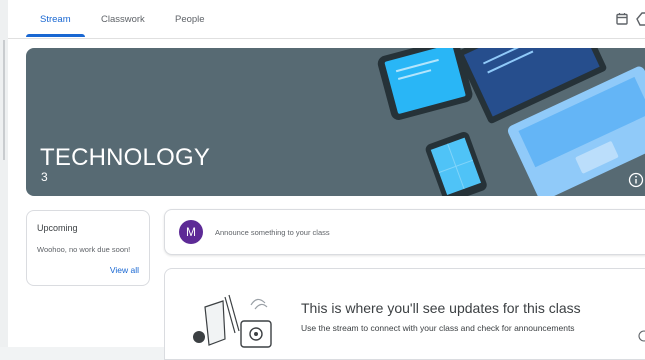 This screenshot has height=360, width=645. I want to click on announce-input: Announce something to your class, so click(272, 232).